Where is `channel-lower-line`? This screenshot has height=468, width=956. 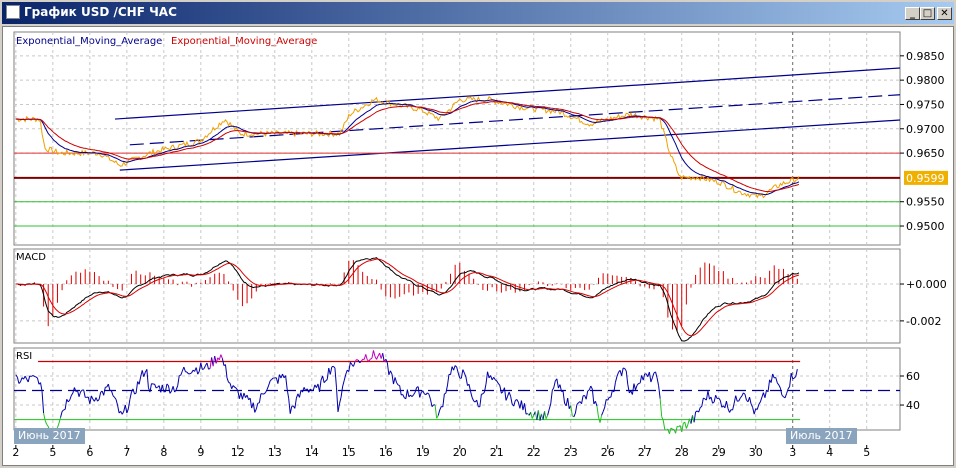
channel-lower-line is located at coordinates (510, 145).